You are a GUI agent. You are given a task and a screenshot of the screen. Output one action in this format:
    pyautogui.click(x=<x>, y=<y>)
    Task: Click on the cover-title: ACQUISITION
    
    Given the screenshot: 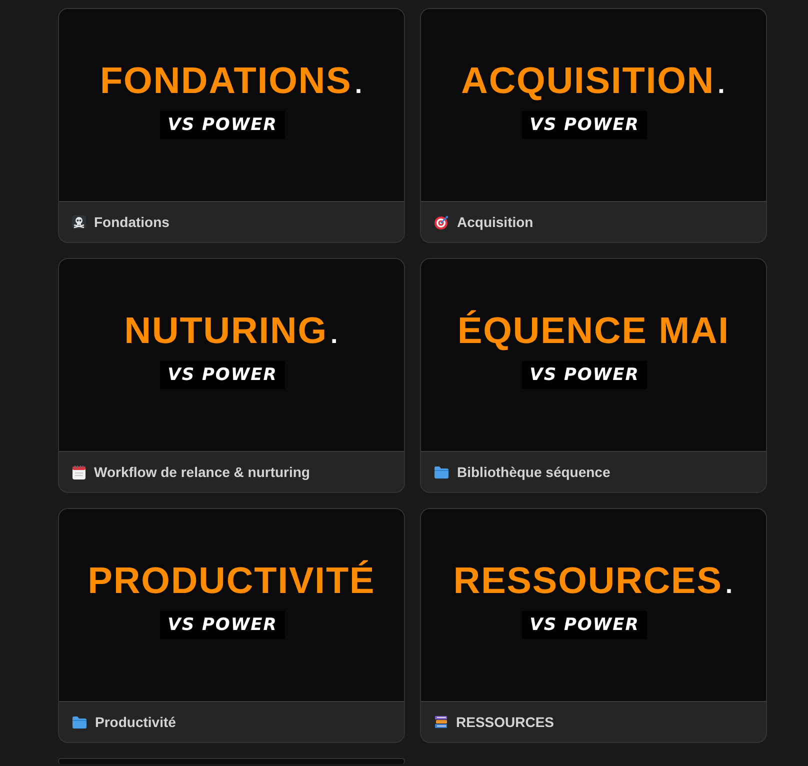 What is the action you would take?
    pyautogui.click(x=588, y=80)
    